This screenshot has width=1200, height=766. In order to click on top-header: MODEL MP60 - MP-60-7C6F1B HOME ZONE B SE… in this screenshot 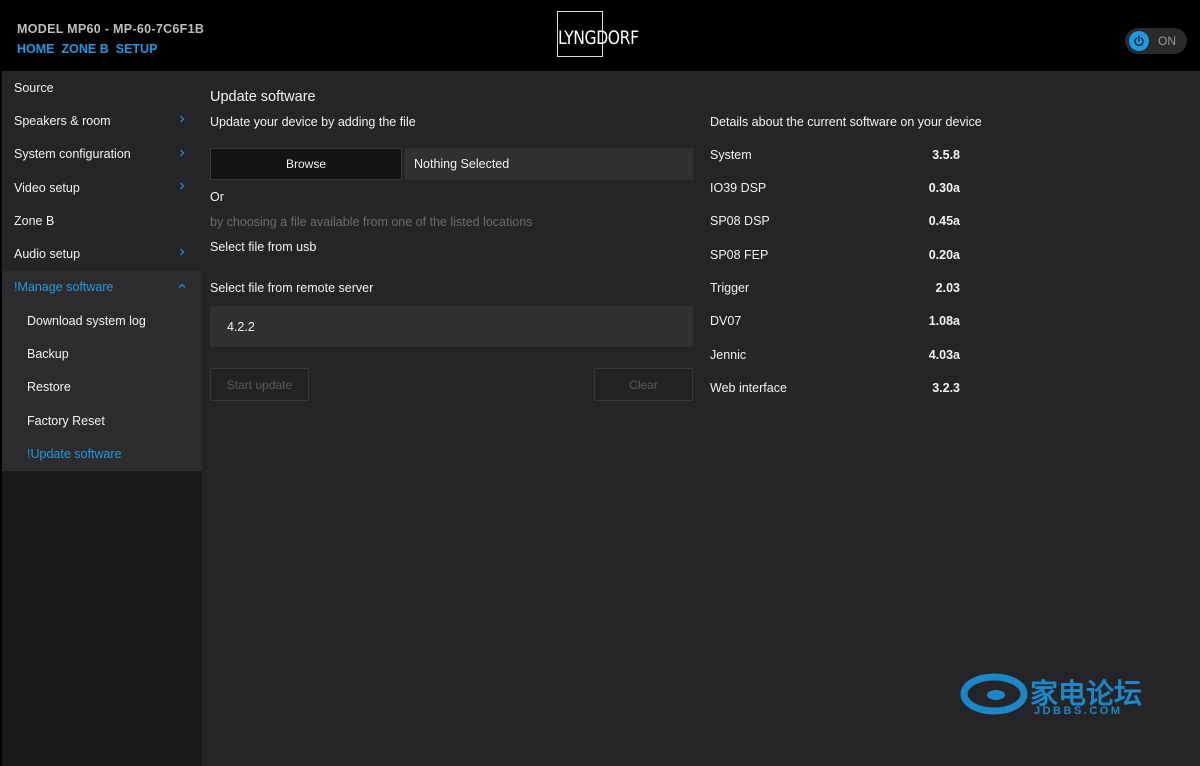, I will do `click(600, 35)`.